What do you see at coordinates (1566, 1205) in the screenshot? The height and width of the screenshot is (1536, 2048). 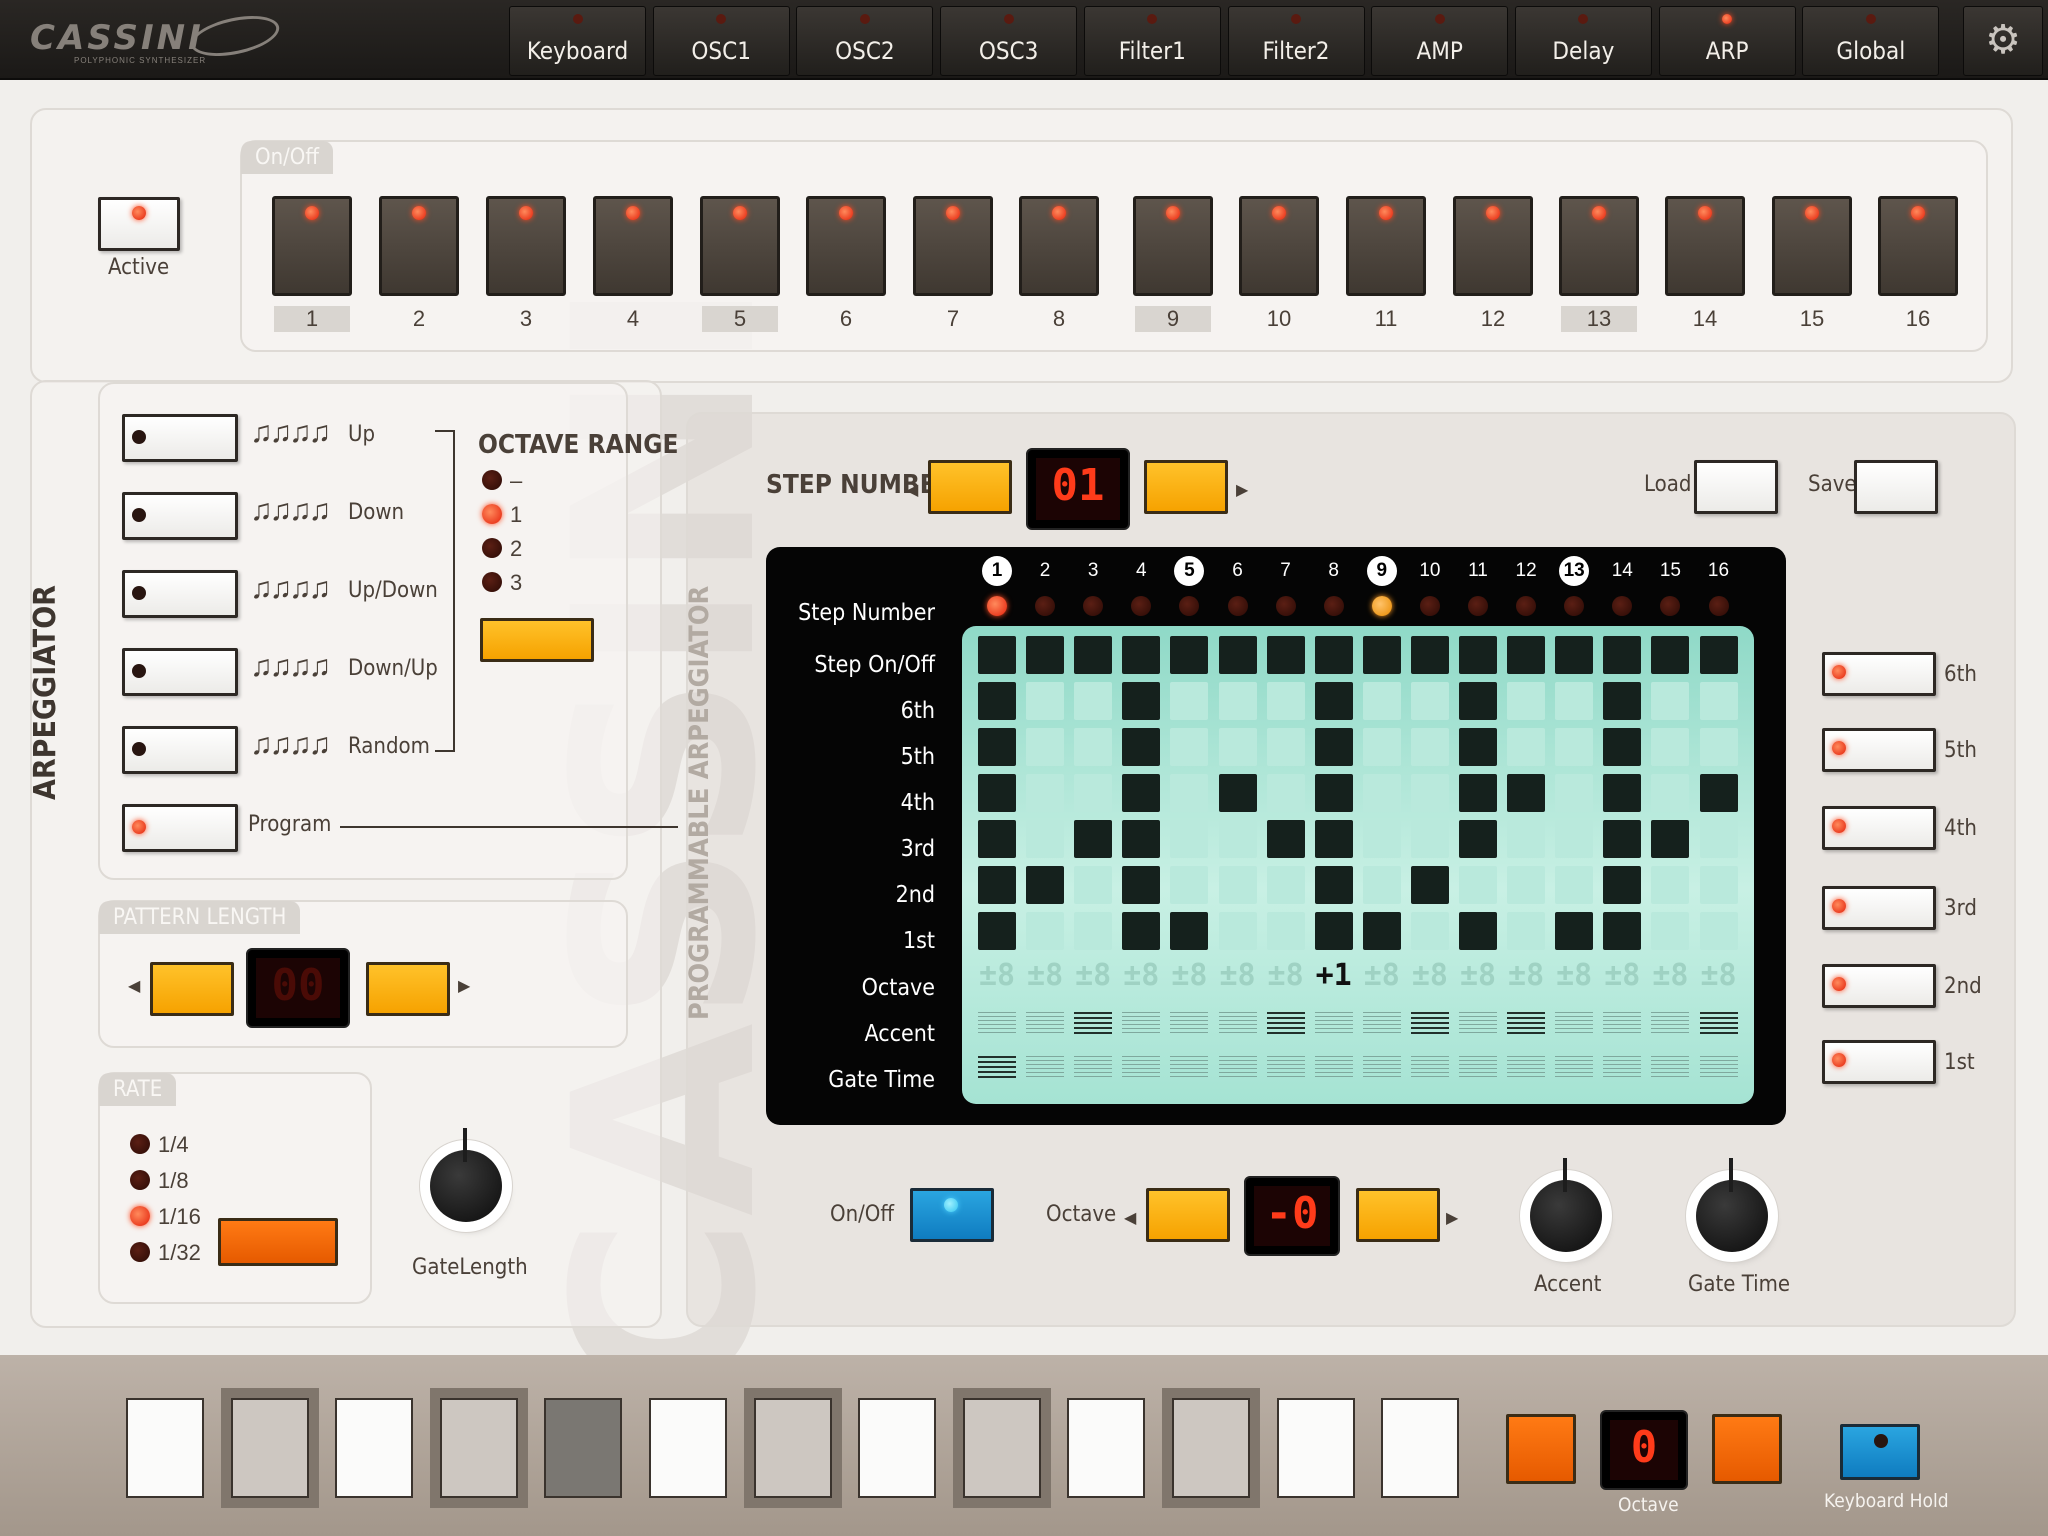 I see `accent-knob` at bounding box center [1566, 1205].